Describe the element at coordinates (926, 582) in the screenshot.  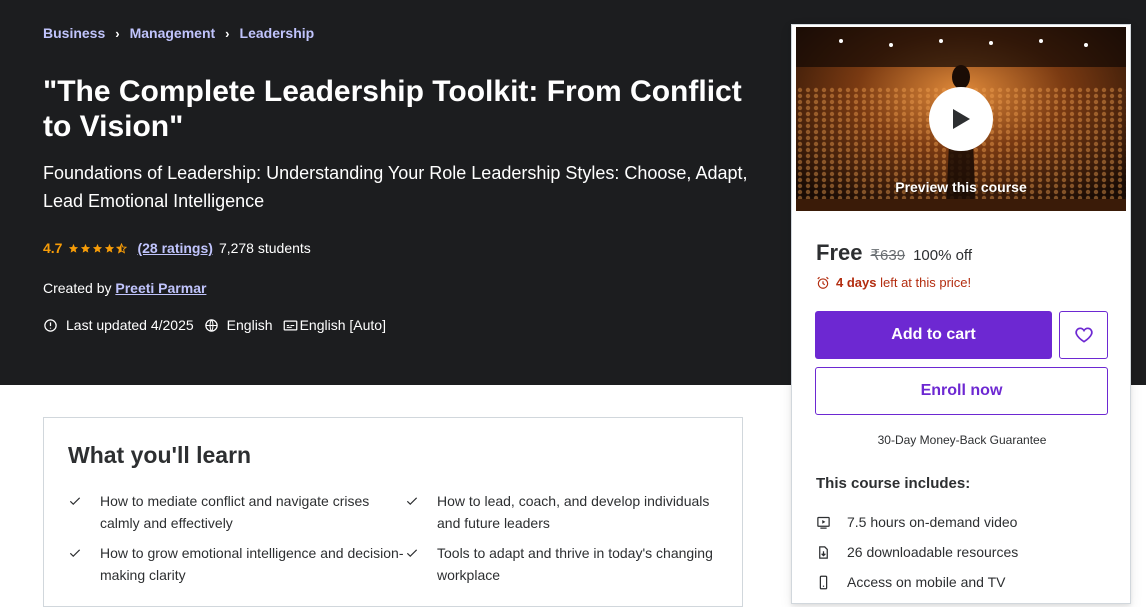
I see `include-text: Access on mobile and TV` at that location.